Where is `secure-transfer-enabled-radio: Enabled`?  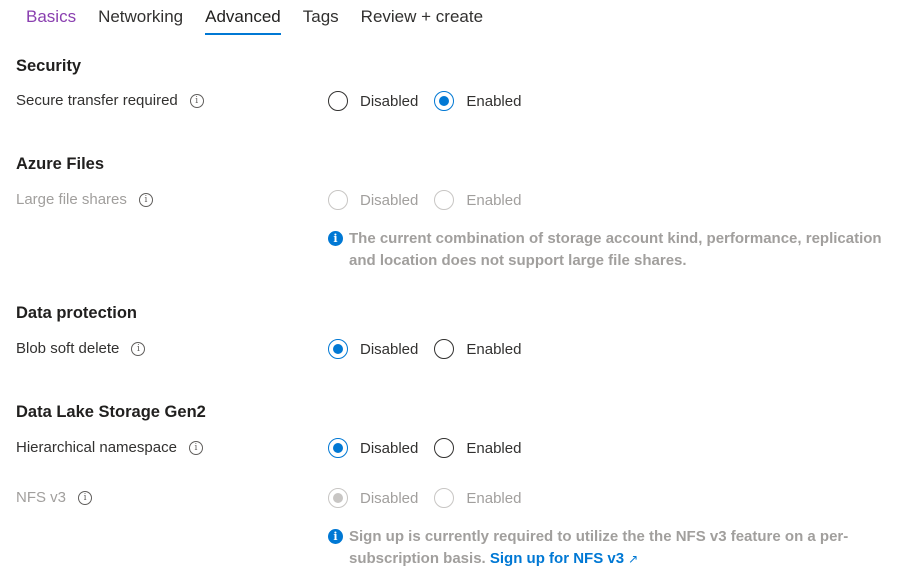
secure-transfer-enabled-radio: Enabled is located at coordinates (477, 101).